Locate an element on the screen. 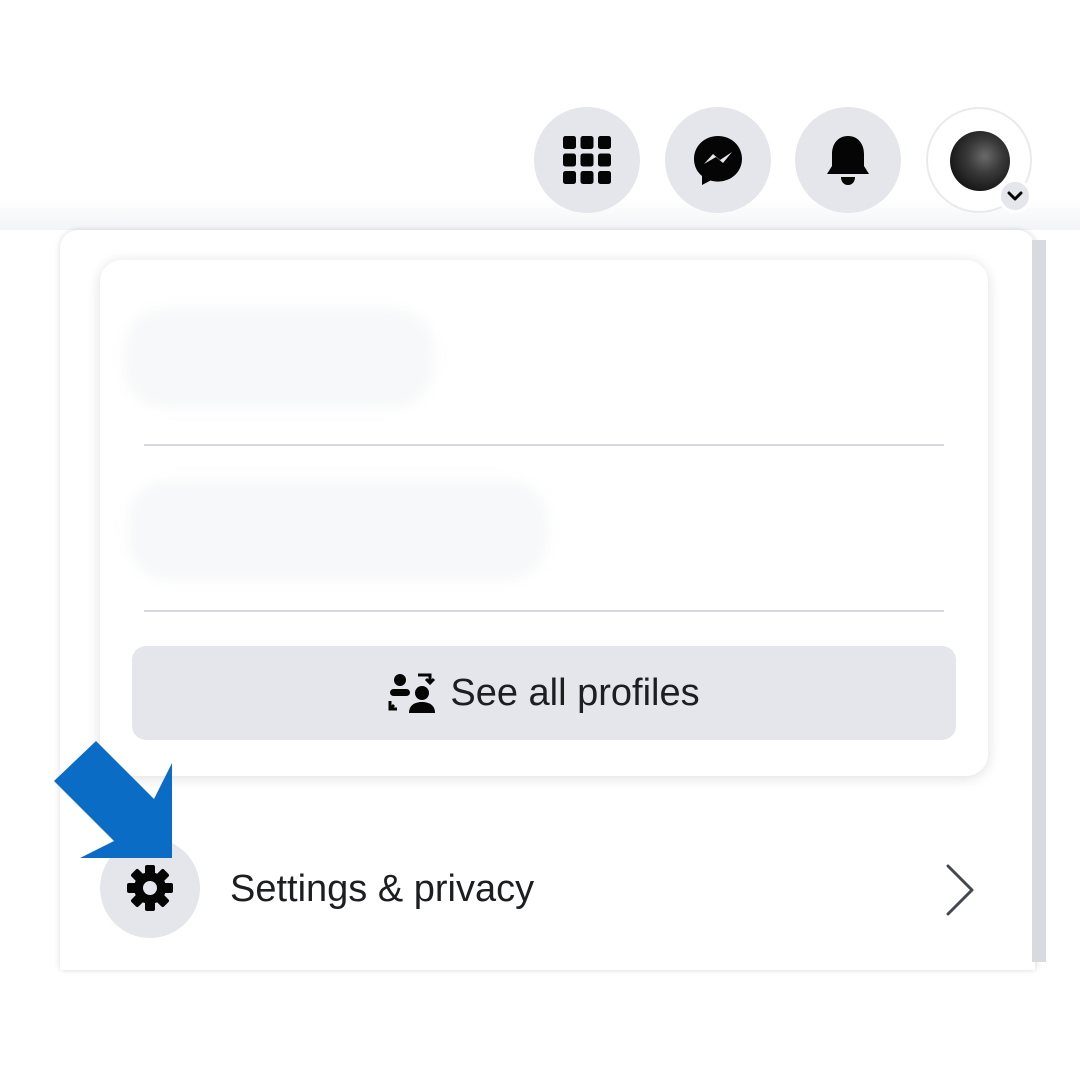  menu-grid-icon is located at coordinates (587, 160).